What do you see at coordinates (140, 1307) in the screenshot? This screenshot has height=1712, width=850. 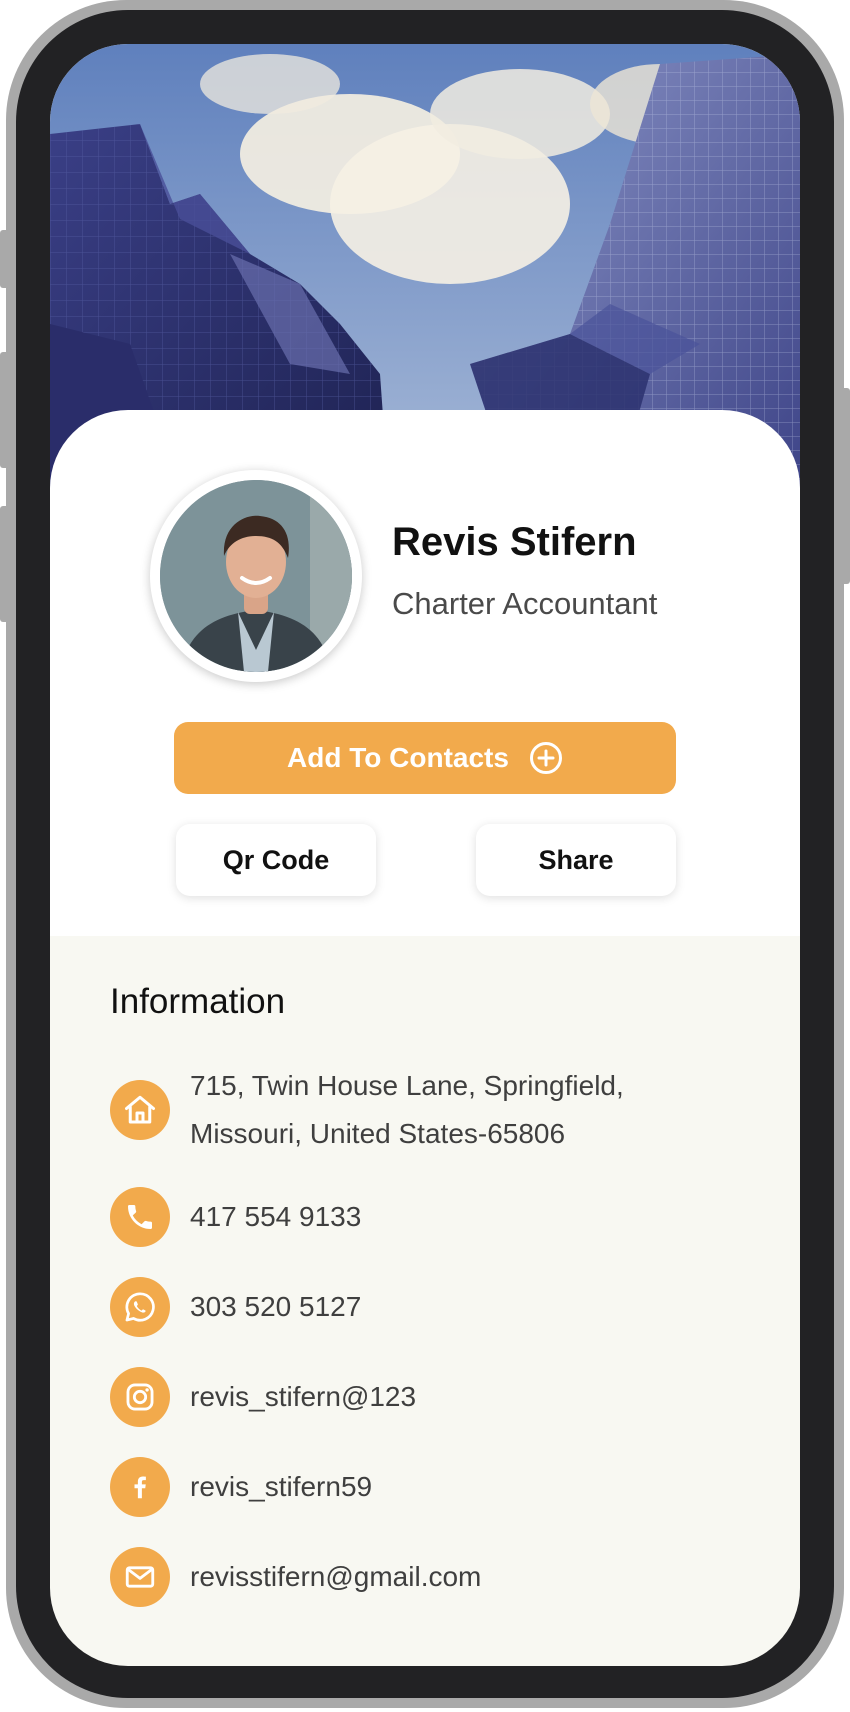 I see `whatsapp-icon` at bounding box center [140, 1307].